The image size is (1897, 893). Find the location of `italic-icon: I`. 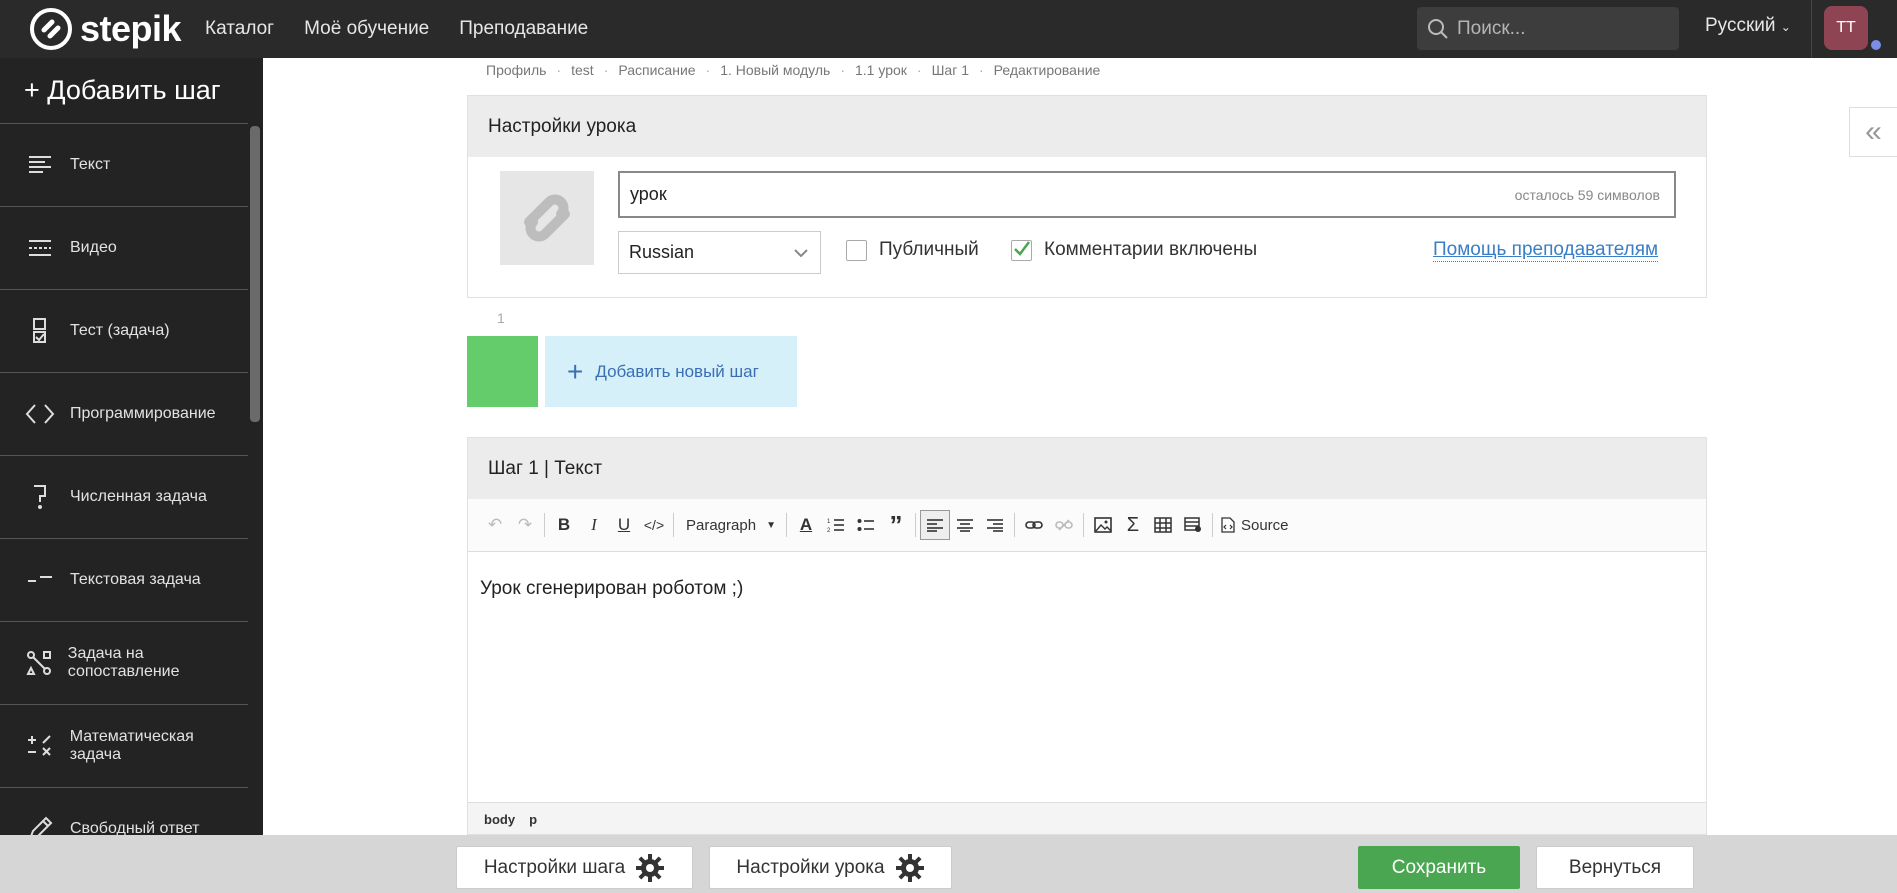

italic-icon: I is located at coordinates (594, 525).